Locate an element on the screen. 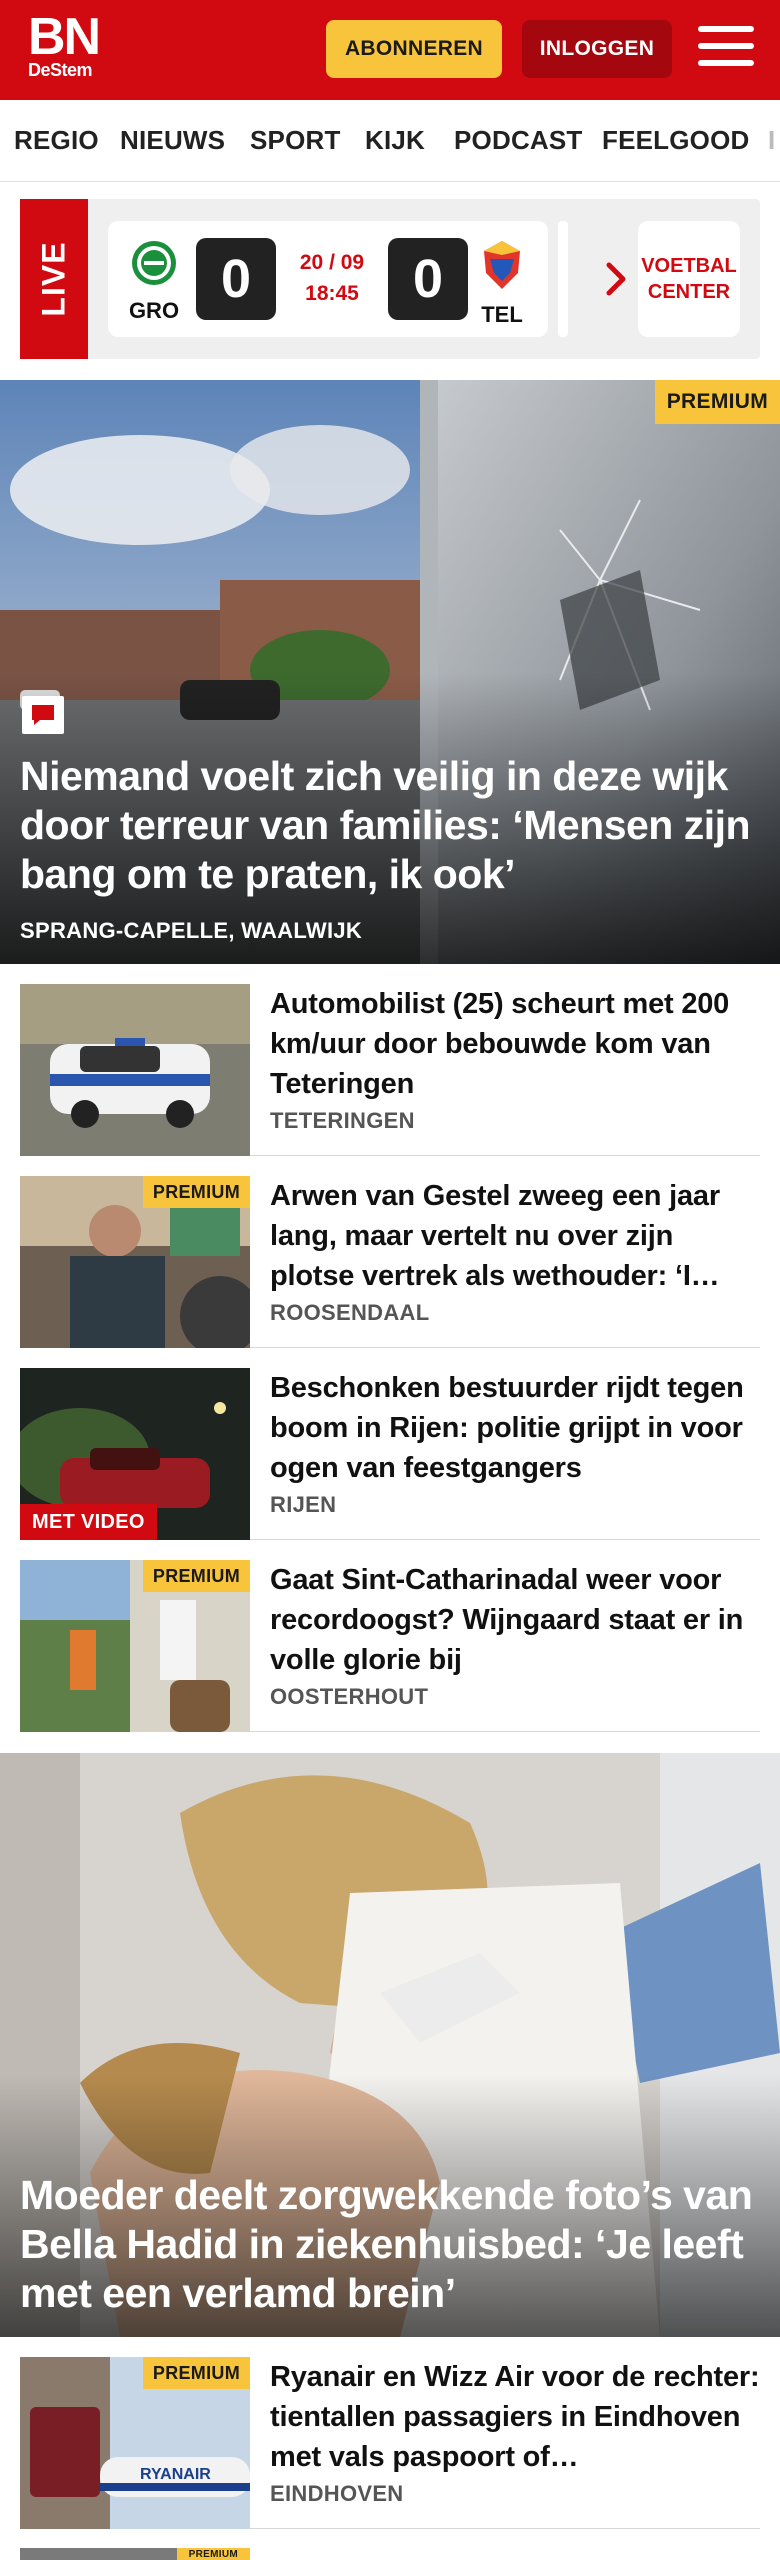 Image resolution: width=780 pixels, height=2560 pixels. site-header: BN DeStem ABONNEREN INLOGGEN is located at coordinates (390, 50).